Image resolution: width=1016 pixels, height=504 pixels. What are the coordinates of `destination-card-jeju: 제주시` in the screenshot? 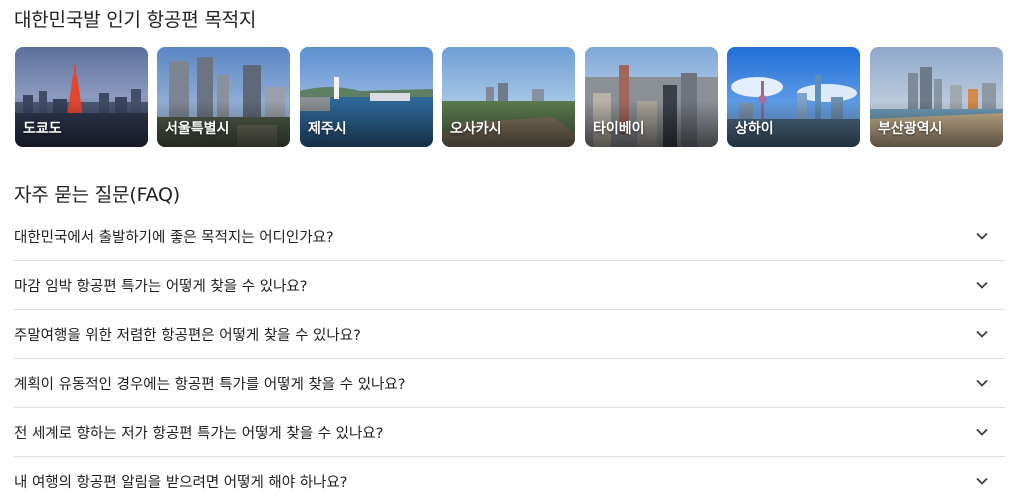 It's located at (366, 97).